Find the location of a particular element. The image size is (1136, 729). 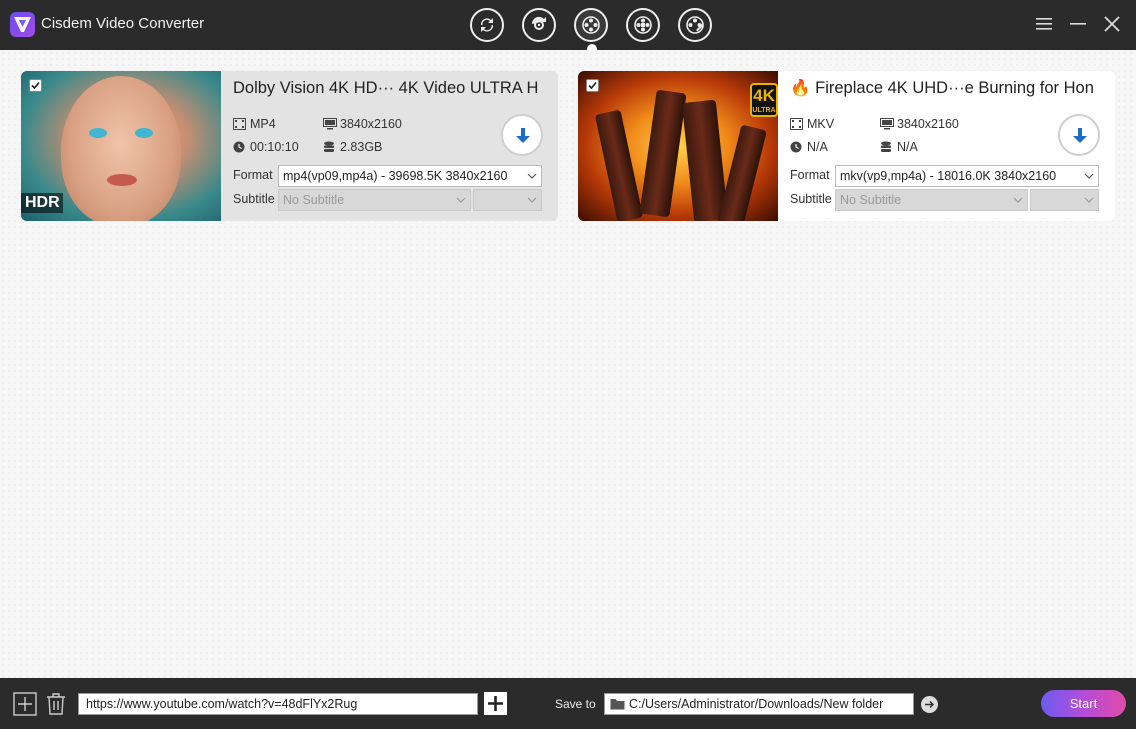

format-select: mkv(vp9,mp4a) - 18016.0K 3840x2160 is located at coordinates (967, 176).